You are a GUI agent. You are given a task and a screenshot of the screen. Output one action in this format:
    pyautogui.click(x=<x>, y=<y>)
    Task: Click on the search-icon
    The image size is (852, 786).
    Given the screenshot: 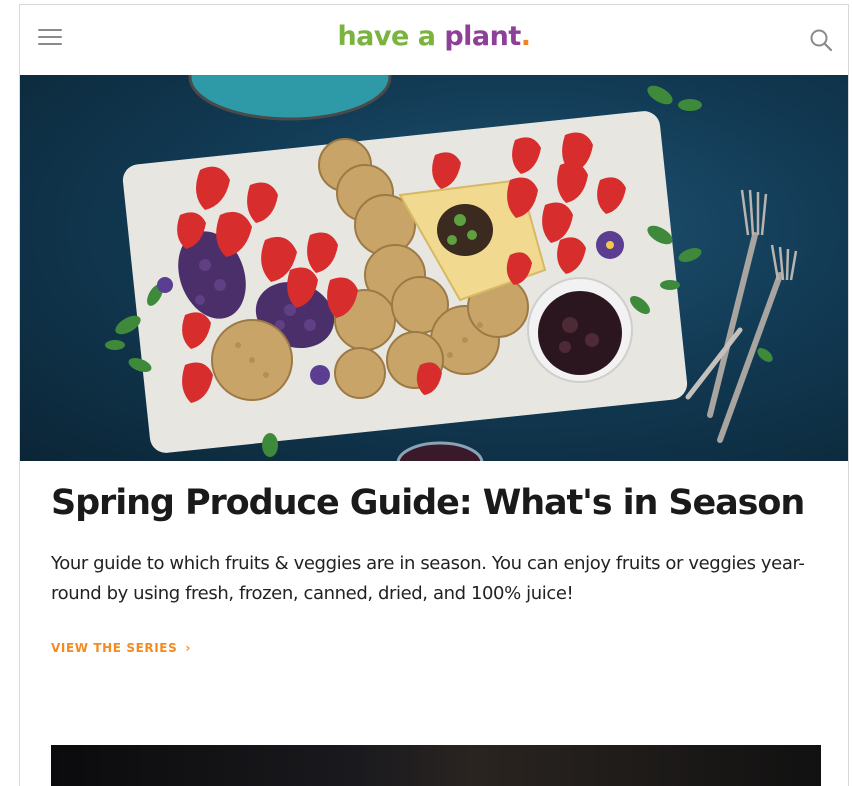 What is the action you would take?
    pyautogui.click(x=821, y=40)
    